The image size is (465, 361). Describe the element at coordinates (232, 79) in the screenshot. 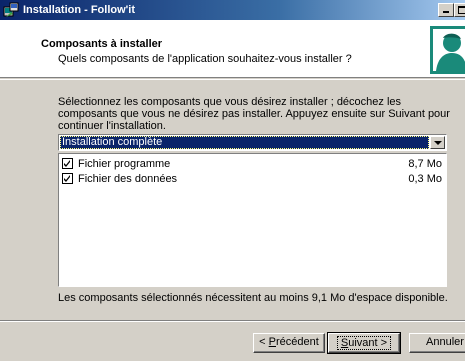

I see `header-divider` at that location.